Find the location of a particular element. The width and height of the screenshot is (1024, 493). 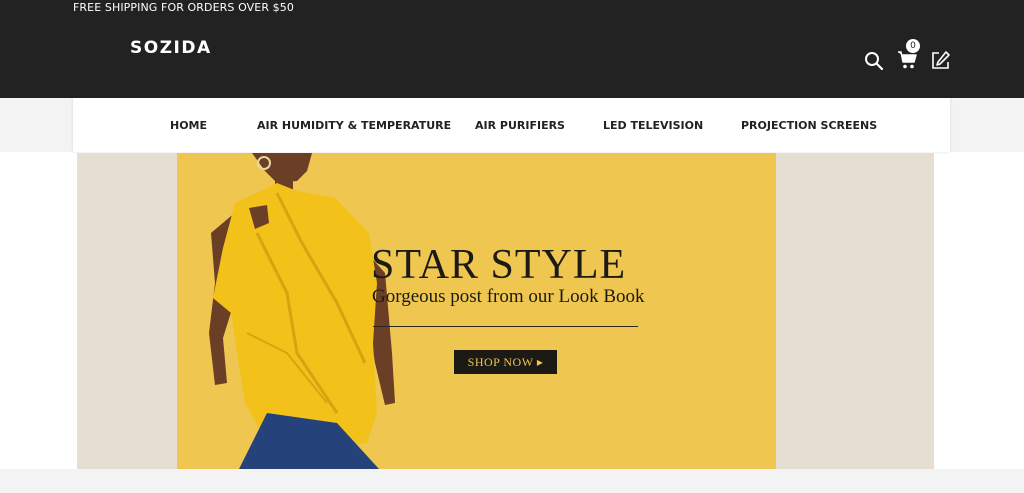

shop-now-button: SHOP NOW ▸ is located at coordinates (505, 362).